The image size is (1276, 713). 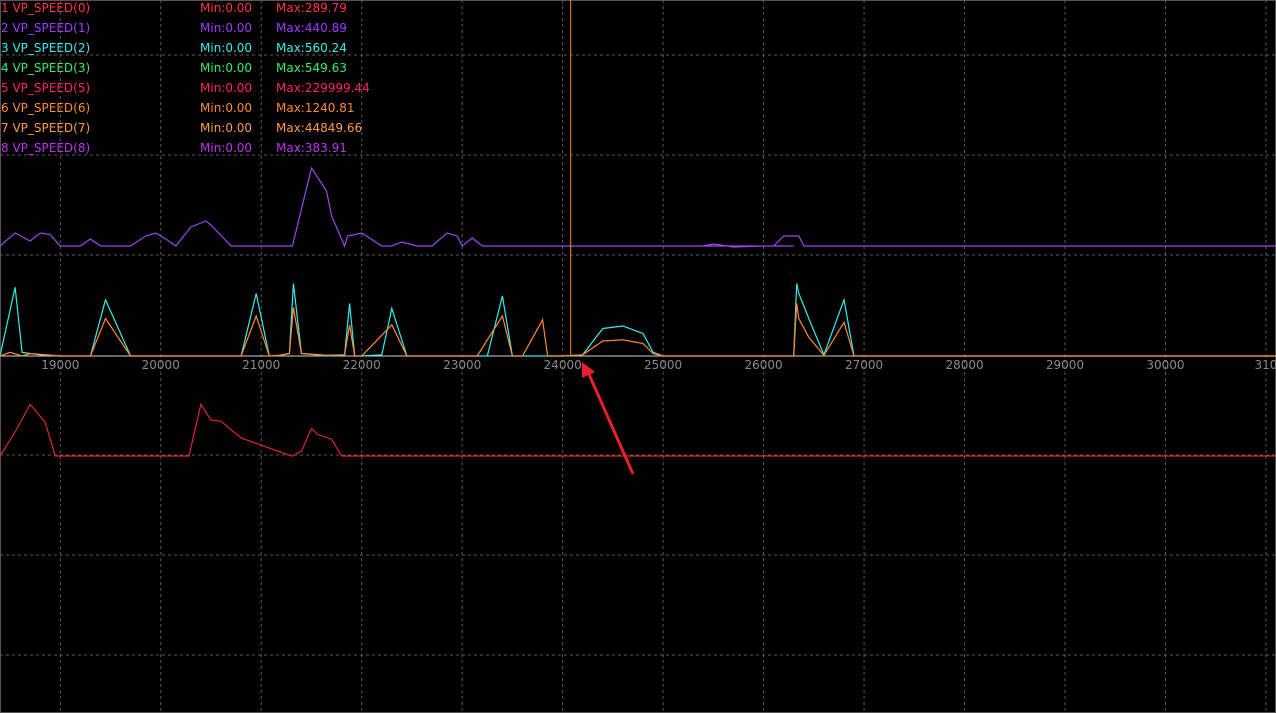 I want to click on x-tick-label: 20000, so click(x=161, y=365).